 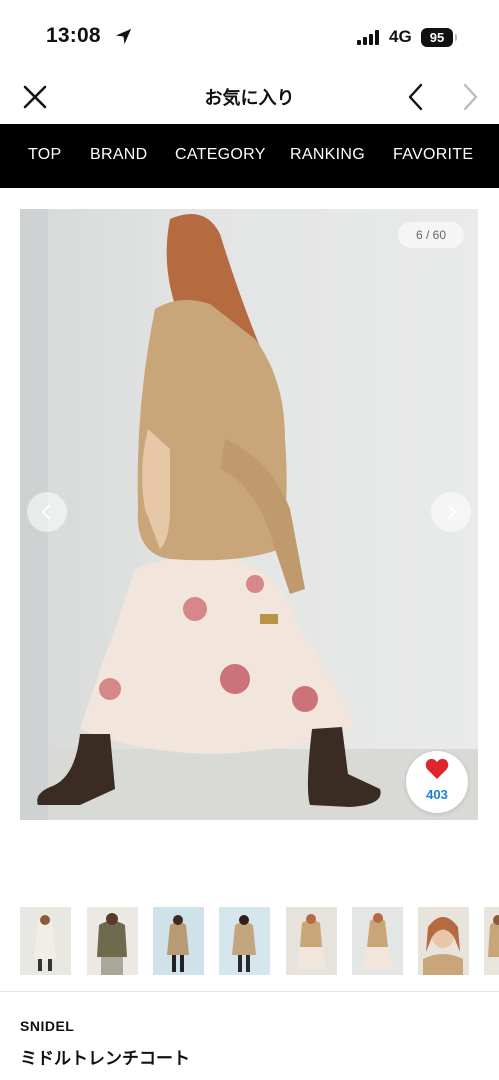 I want to click on status-bar: 13:08 4G 95, so click(x=249, y=36).